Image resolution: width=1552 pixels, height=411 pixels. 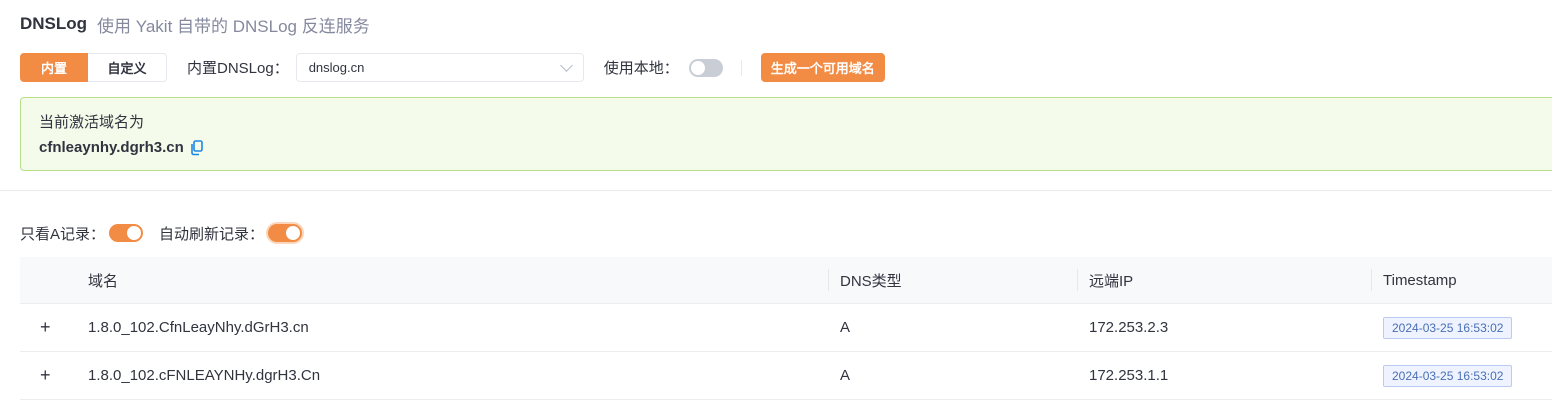 What do you see at coordinates (54, 67) in the screenshot?
I see `mode-builtin-button: 内置` at bounding box center [54, 67].